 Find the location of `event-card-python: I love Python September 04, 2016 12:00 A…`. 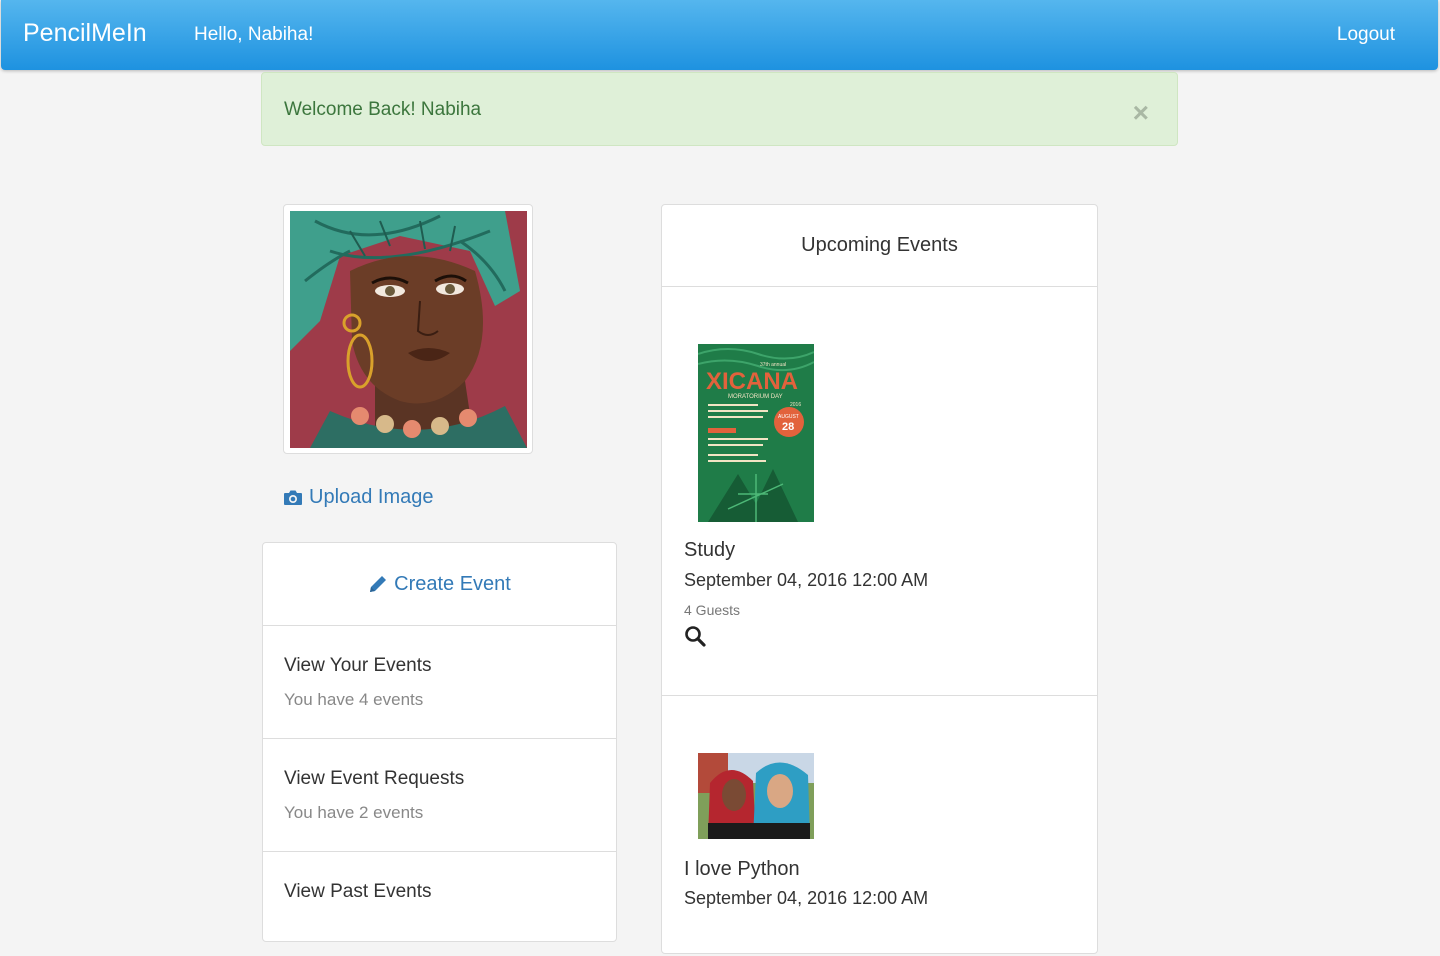

event-card-python: I love Python September 04, 2016 12:00 A… is located at coordinates (879, 826).